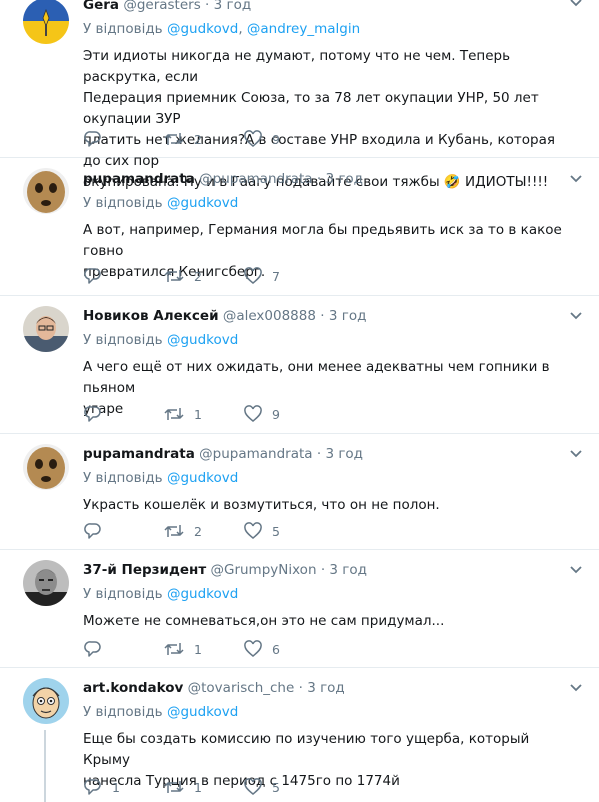  Describe the element at coordinates (269, 316) in the screenshot. I see `username: @alex008888` at that location.